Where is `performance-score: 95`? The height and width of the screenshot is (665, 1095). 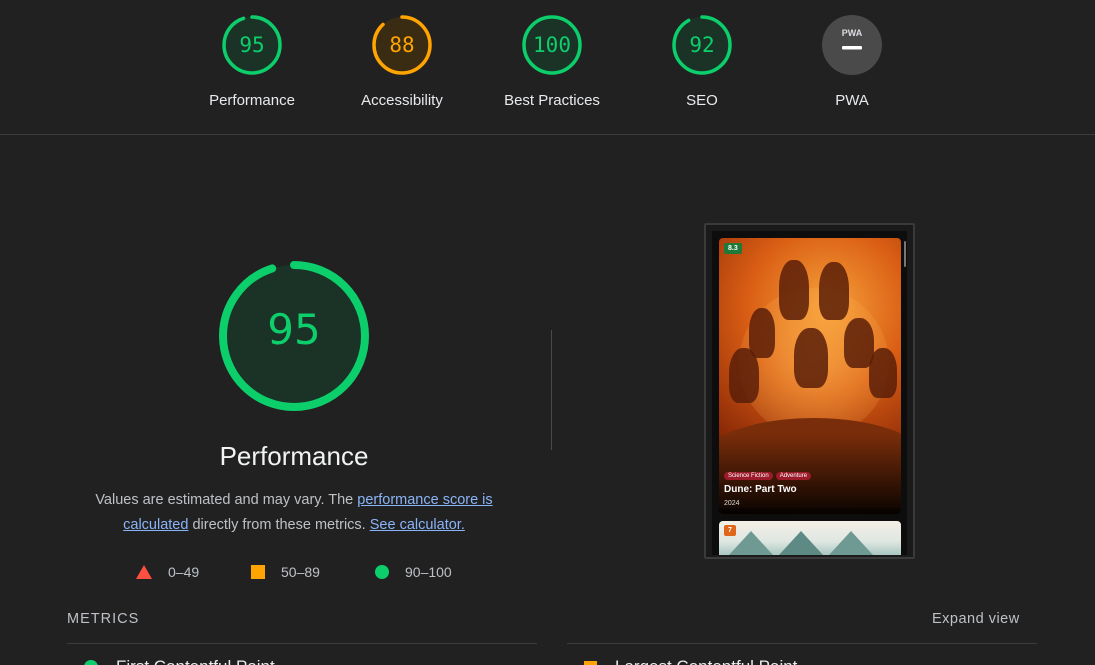
performance-score: 95 is located at coordinates (294, 329).